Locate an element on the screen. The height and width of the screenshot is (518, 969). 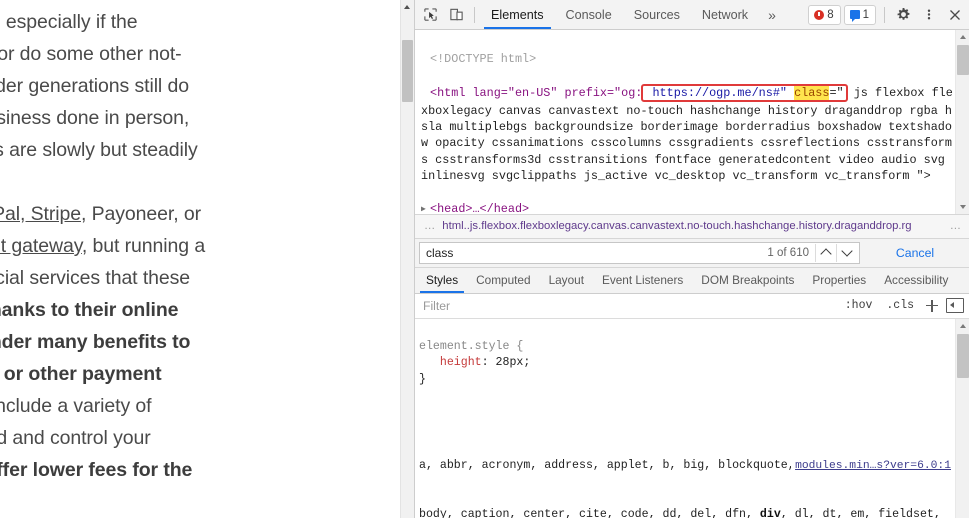
search-result-count: 1 of 610 is located at coordinates (788, 252).